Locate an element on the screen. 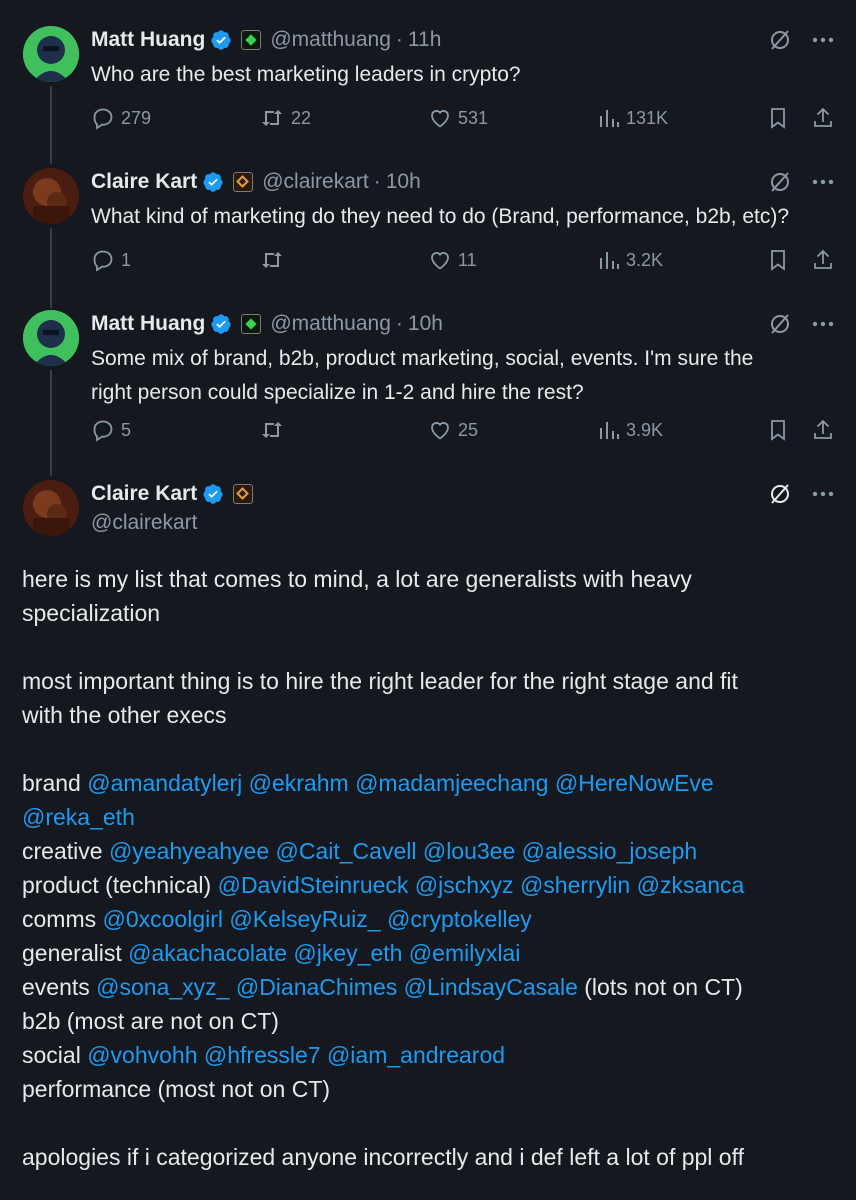 Image resolution: width=856 pixels, height=1200 pixels. views-count: 3.9K is located at coordinates (645, 429).